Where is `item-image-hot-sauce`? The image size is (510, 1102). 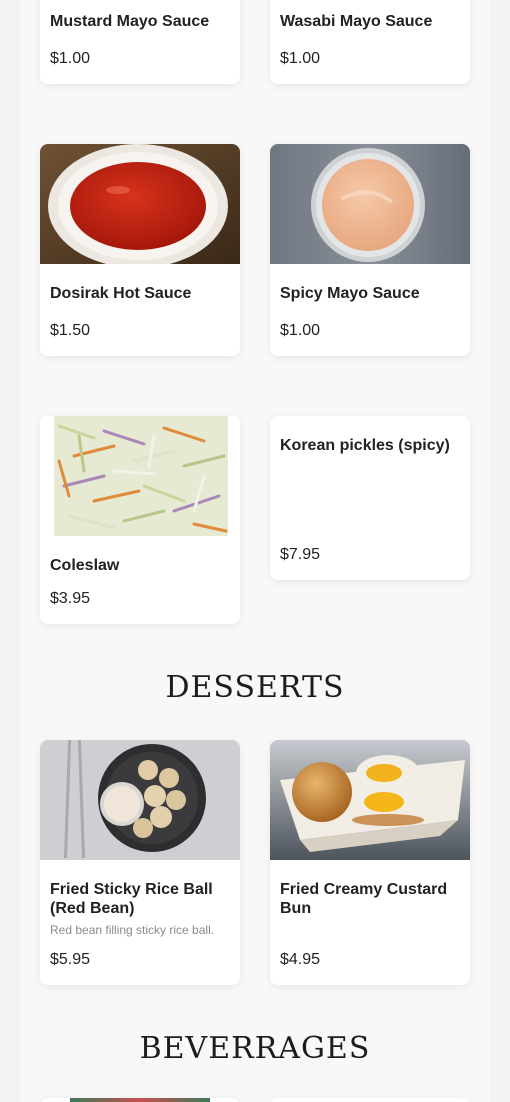
item-image-hot-sauce is located at coordinates (140, 204).